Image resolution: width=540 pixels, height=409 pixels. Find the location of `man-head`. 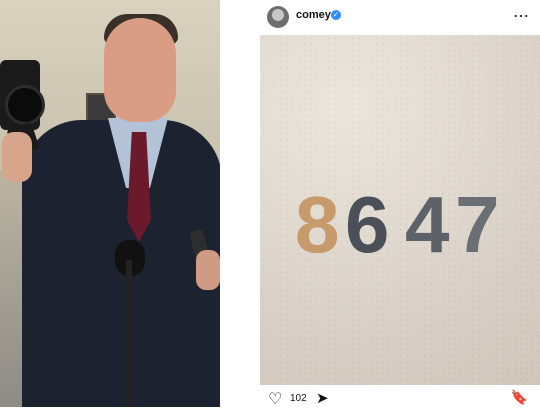

man-head is located at coordinates (140, 70).